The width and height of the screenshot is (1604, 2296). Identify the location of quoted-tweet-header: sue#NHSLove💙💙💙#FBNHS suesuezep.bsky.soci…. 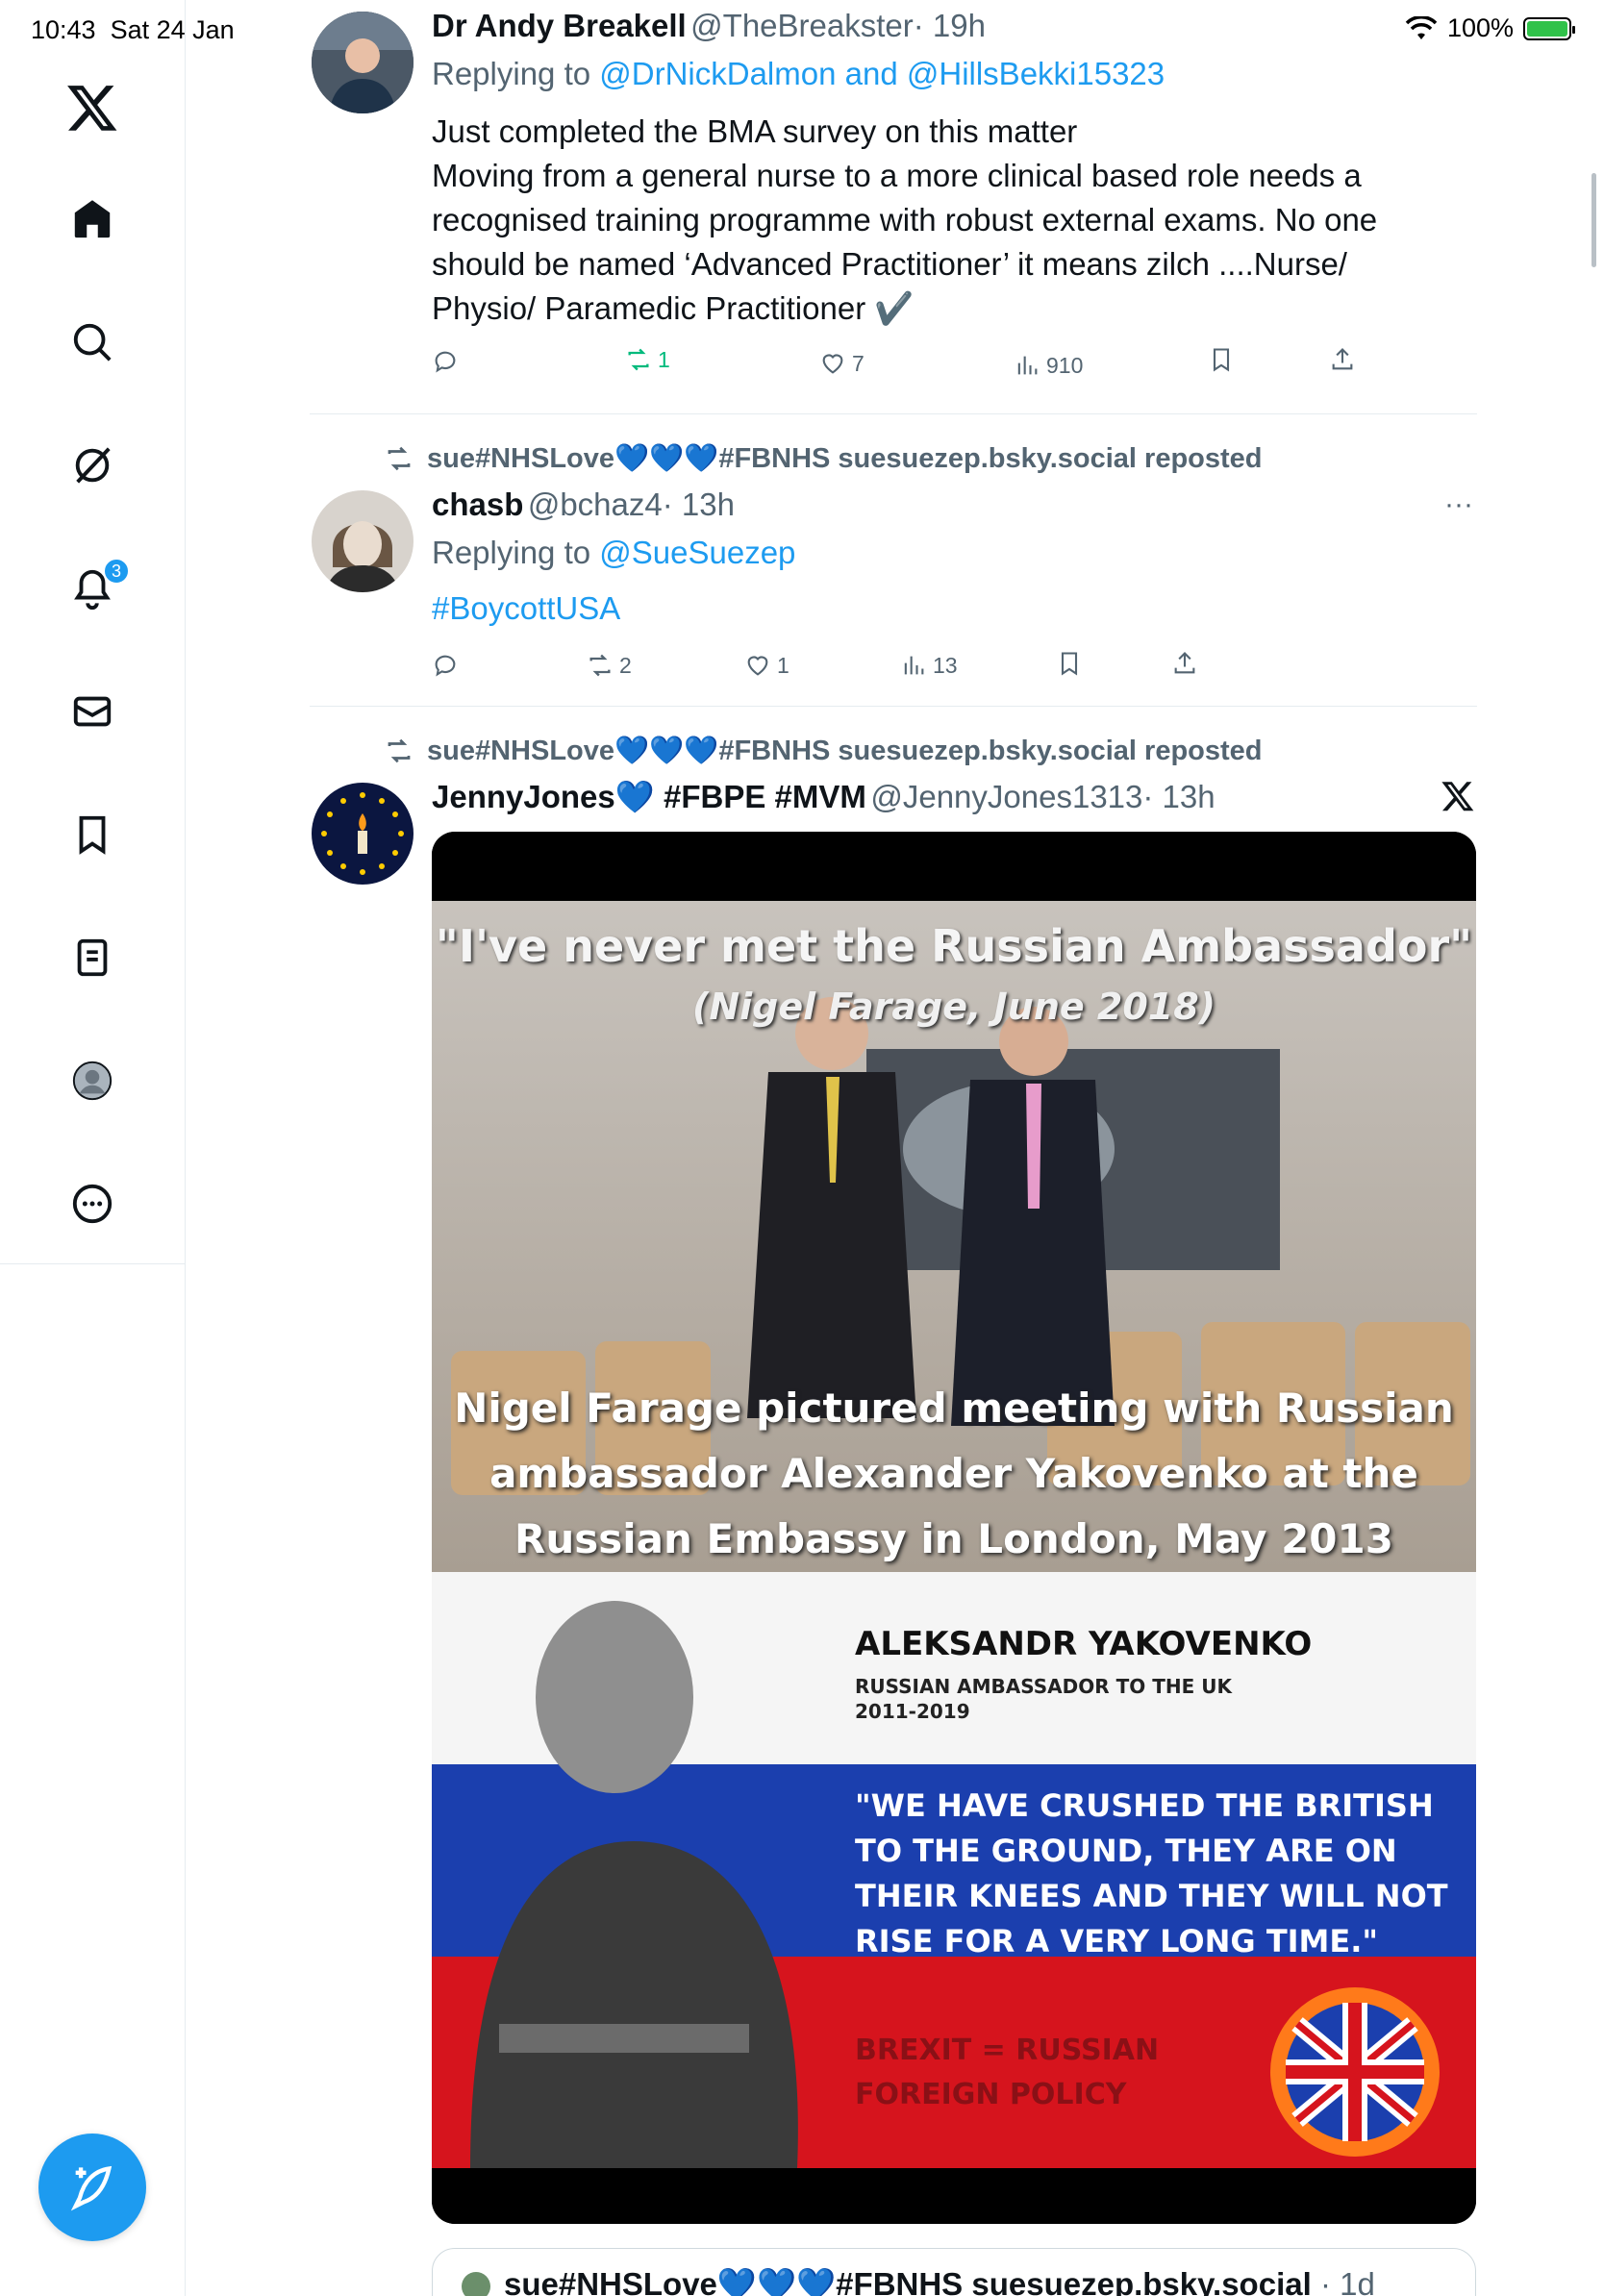
(939, 2281).